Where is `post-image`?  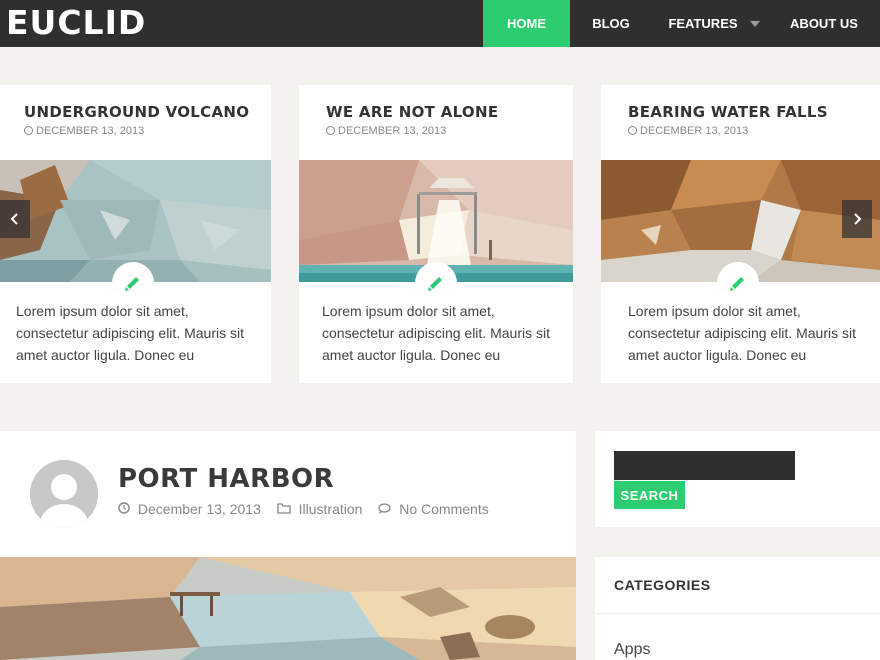
post-image is located at coordinates (288, 608).